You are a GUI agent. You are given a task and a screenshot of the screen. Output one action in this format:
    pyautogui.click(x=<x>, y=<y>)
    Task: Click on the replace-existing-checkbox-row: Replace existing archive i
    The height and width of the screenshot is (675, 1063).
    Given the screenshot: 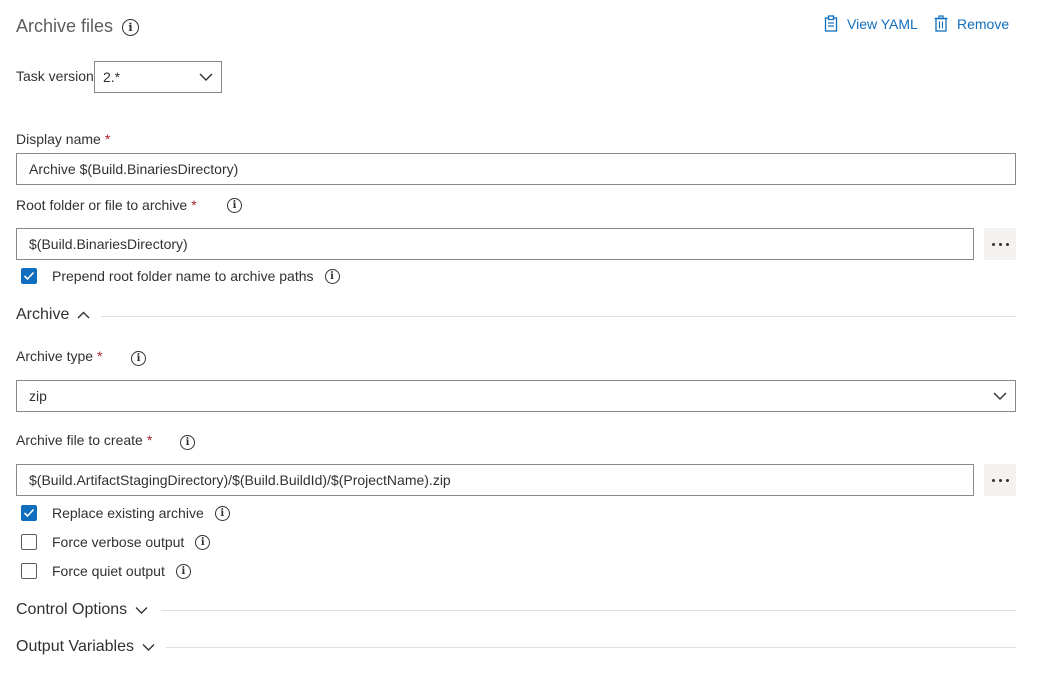 What is the action you would take?
    pyautogui.click(x=125, y=513)
    